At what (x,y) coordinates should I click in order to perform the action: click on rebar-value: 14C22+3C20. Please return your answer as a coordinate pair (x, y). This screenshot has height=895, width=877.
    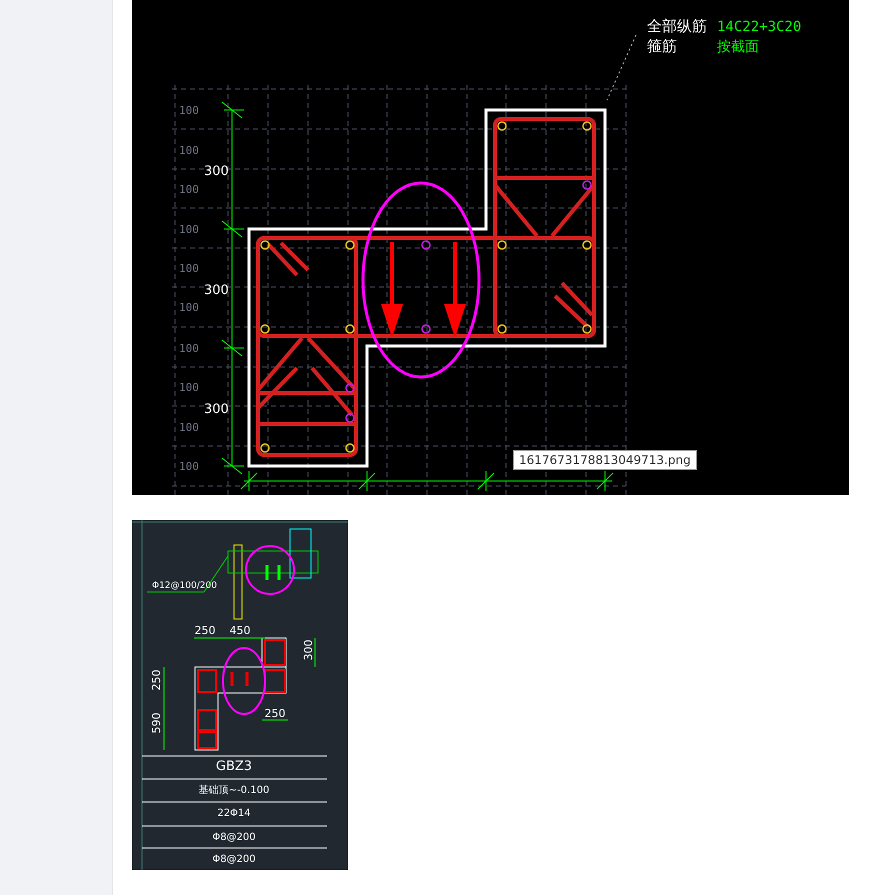
    Looking at the image, I should click on (759, 27).